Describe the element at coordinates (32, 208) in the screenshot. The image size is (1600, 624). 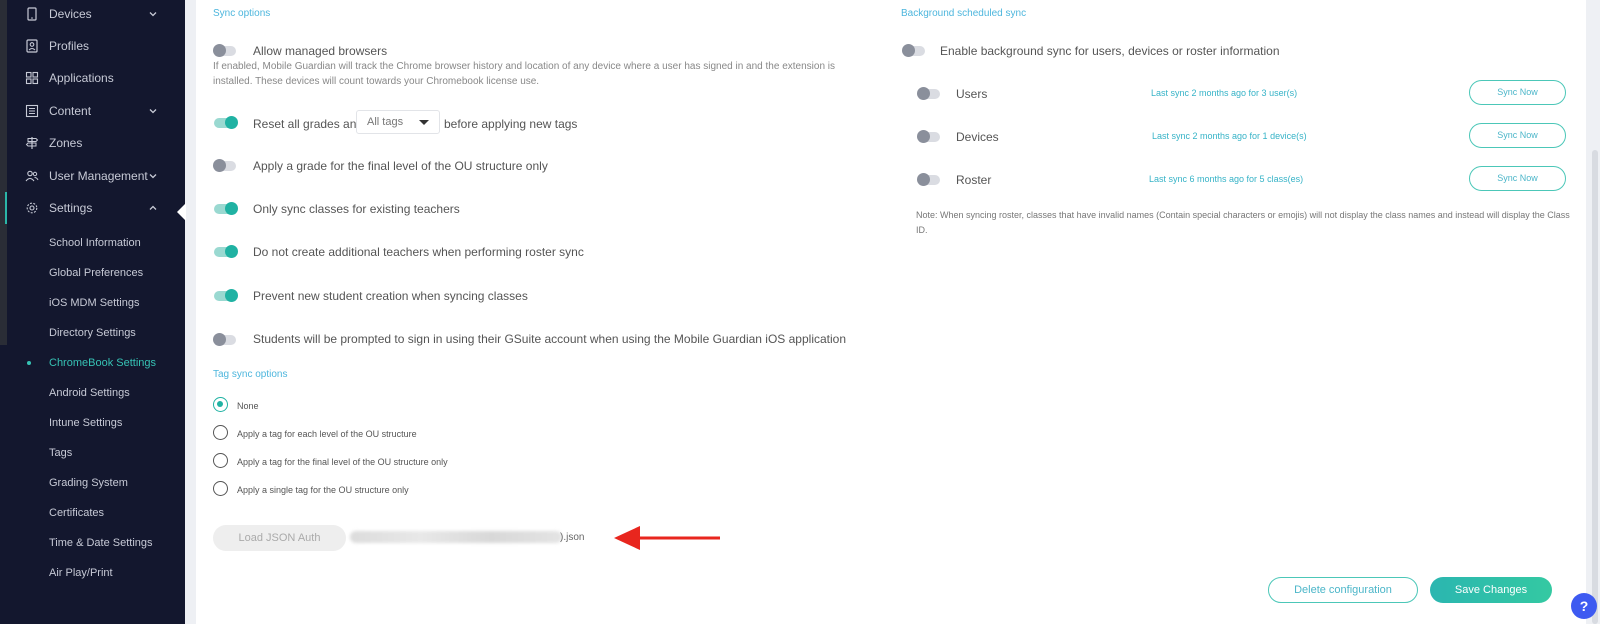
I see `gear-icon` at that location.